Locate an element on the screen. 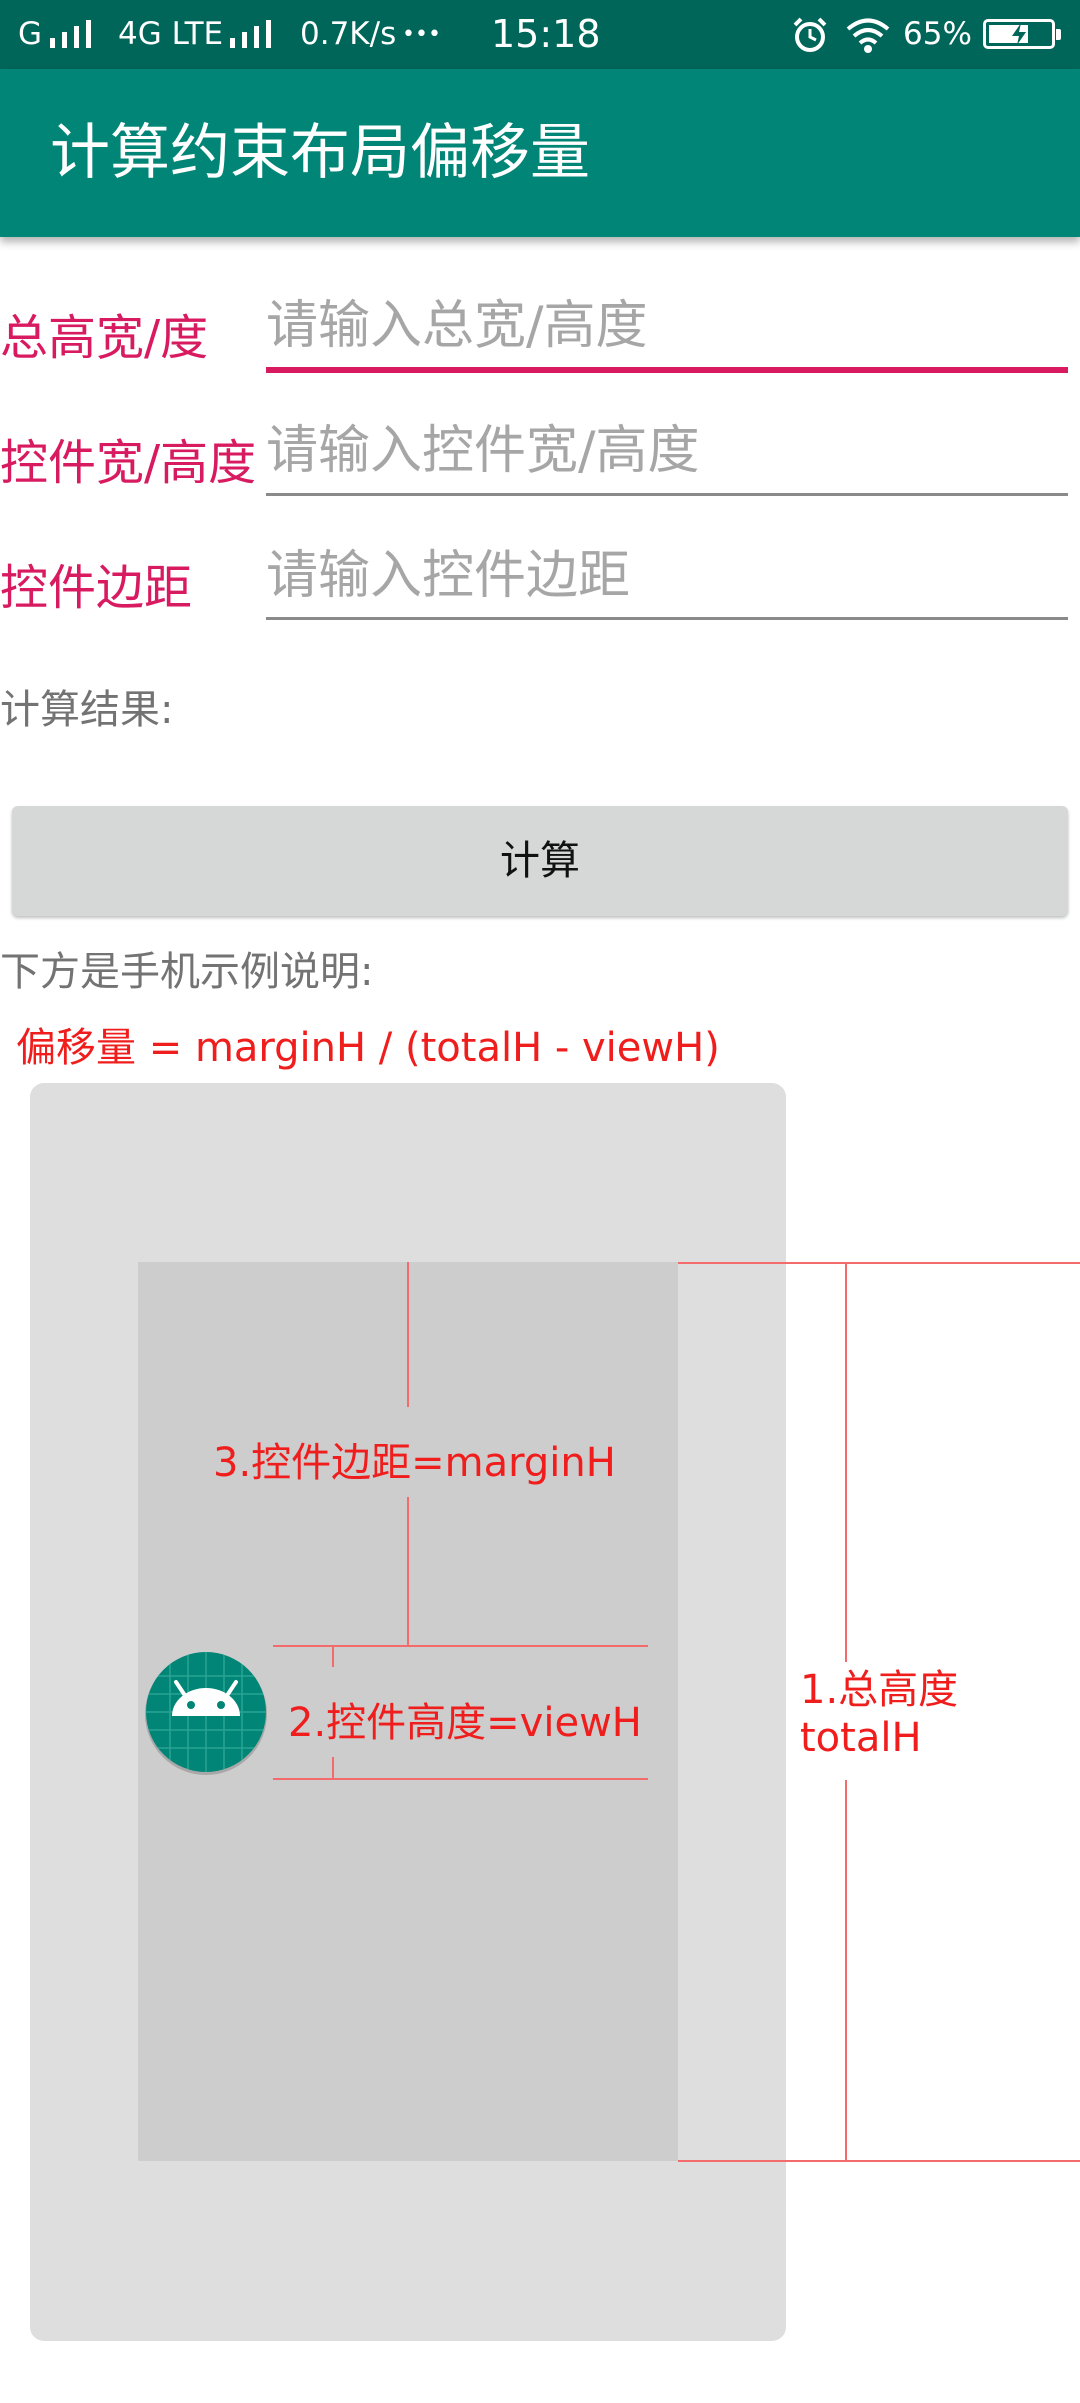 The image size is (1080, 2403). carrier-label: G is located at coordinates (30, 34).